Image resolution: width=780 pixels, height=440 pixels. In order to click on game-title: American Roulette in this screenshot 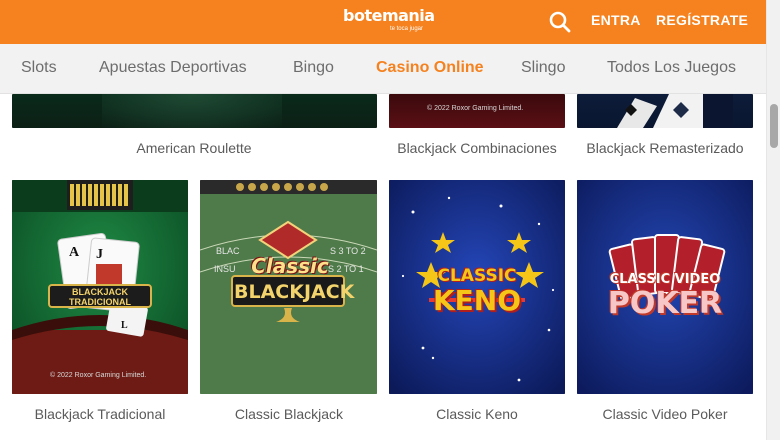, I will do `click(194, 148)`.